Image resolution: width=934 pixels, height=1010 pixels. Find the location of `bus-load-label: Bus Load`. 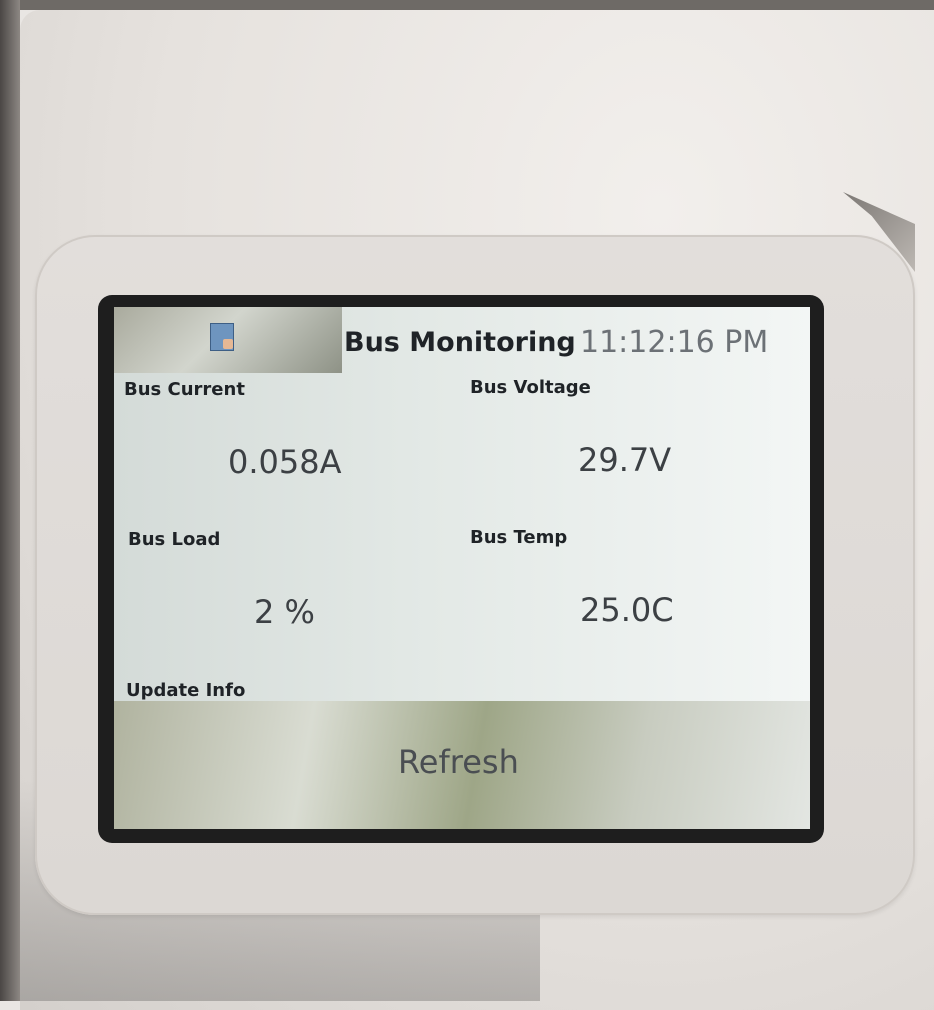

bus-load-label: Bus Load is located at coordinates (174, 539).